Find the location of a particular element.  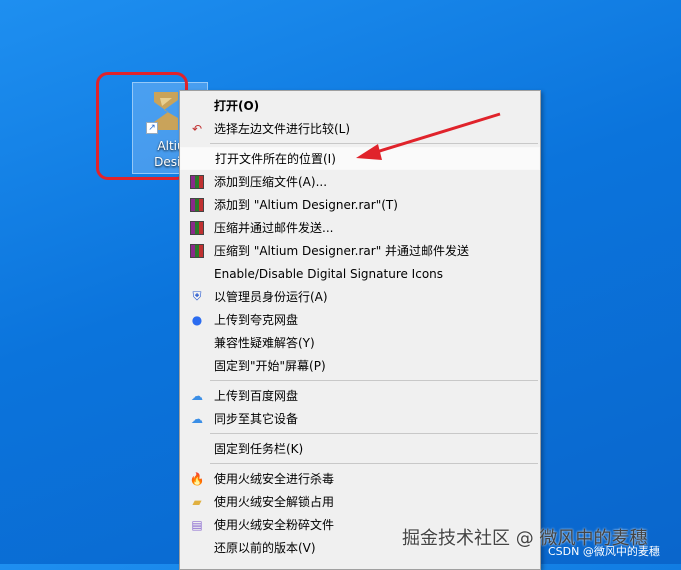

menu-item-label: 选择左边文件进行比较(L) is located at coordinates (282, 129).